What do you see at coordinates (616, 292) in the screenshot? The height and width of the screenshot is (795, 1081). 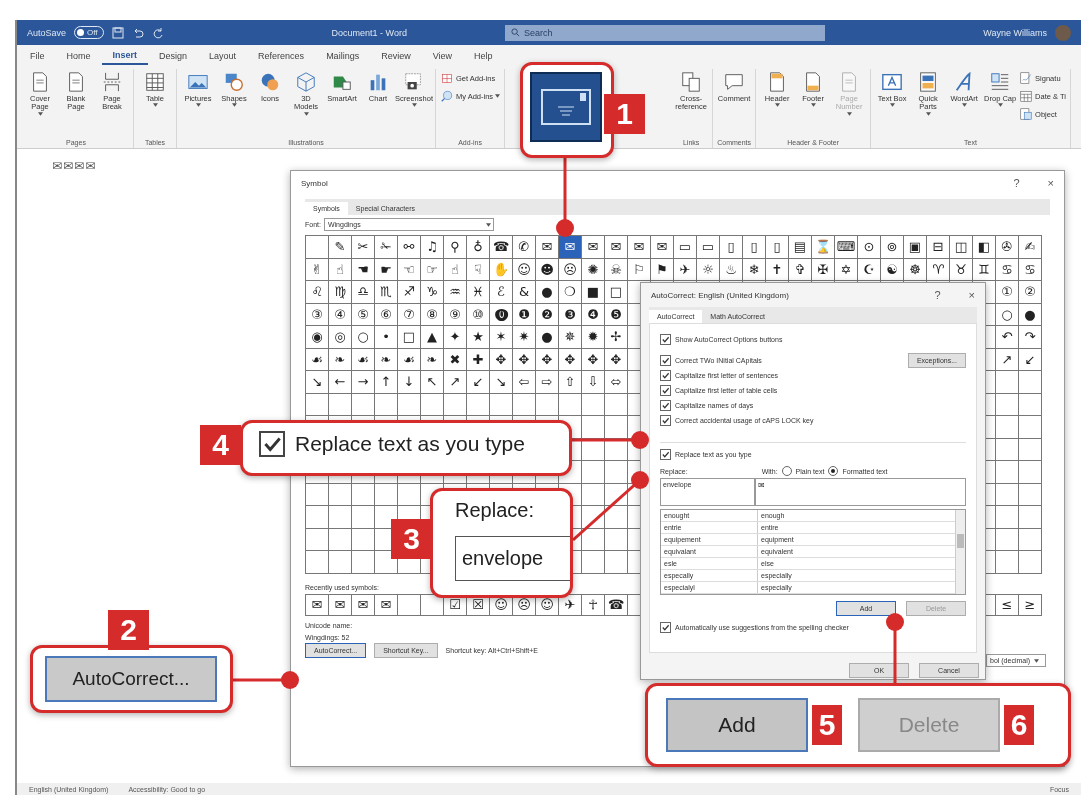 I see `symbol-cell: □` at bounding box center [616, 292].